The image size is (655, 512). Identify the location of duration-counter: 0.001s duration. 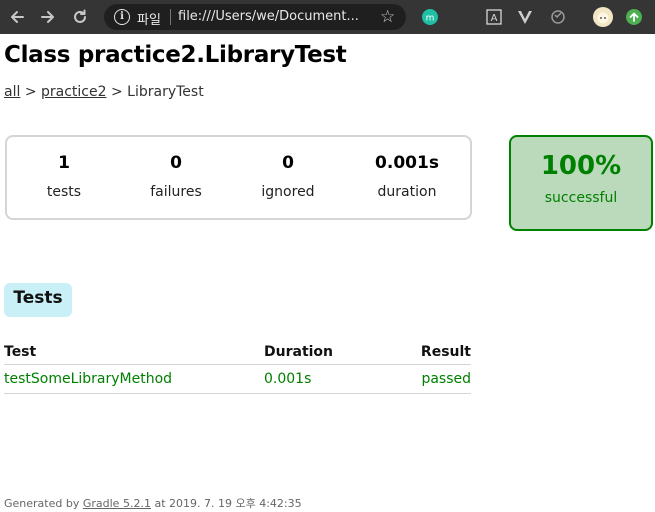
(407, 176).